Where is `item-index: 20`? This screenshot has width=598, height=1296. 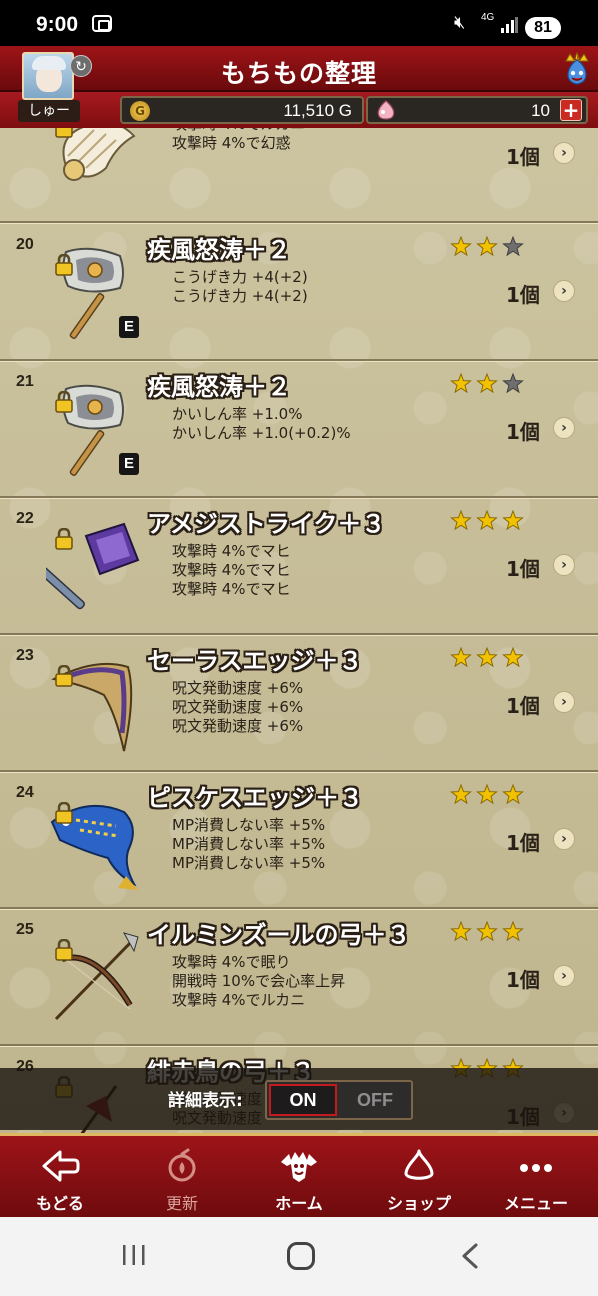
item-index: 20 is located at coordinates (25, 244).